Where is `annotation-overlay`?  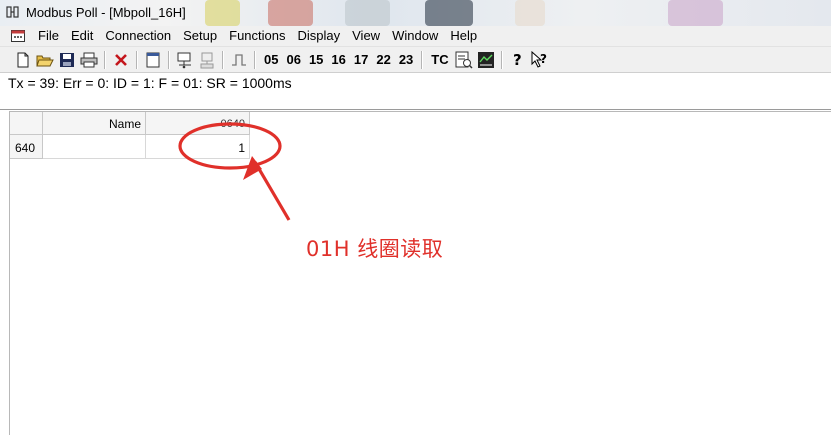
annotation-overlay is located at coordinates (234, 171).